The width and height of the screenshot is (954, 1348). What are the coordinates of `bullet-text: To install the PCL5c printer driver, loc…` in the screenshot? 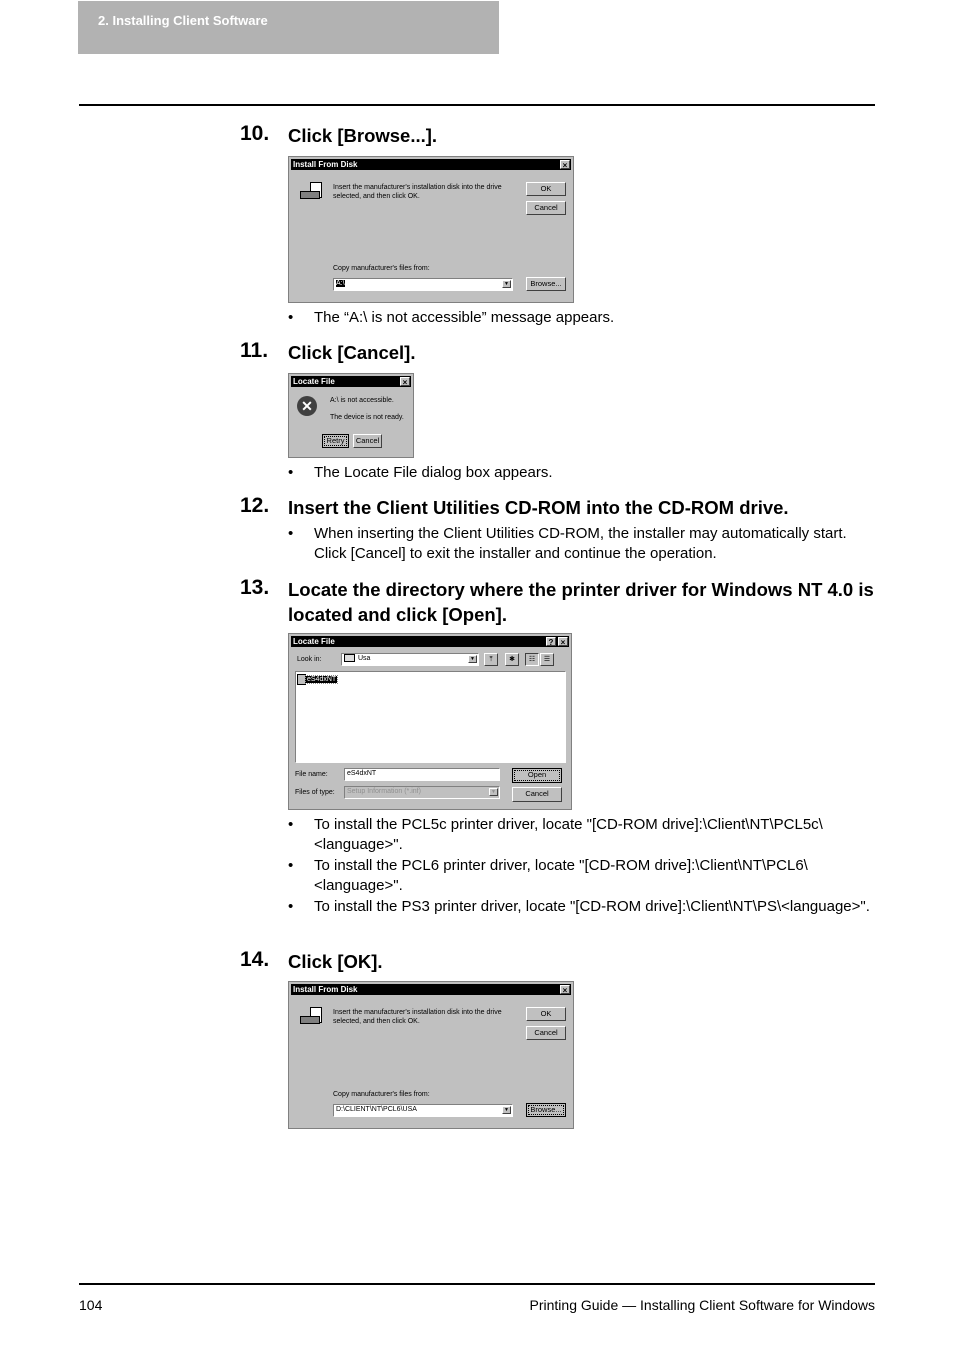 It's located at (568, 834).